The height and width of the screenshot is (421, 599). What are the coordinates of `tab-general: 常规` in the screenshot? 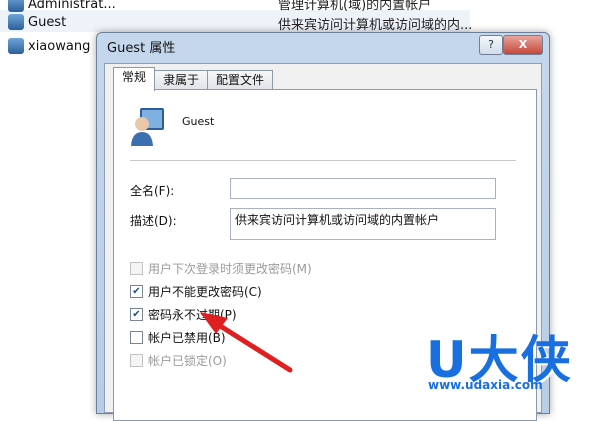 It's located at (134, 79).